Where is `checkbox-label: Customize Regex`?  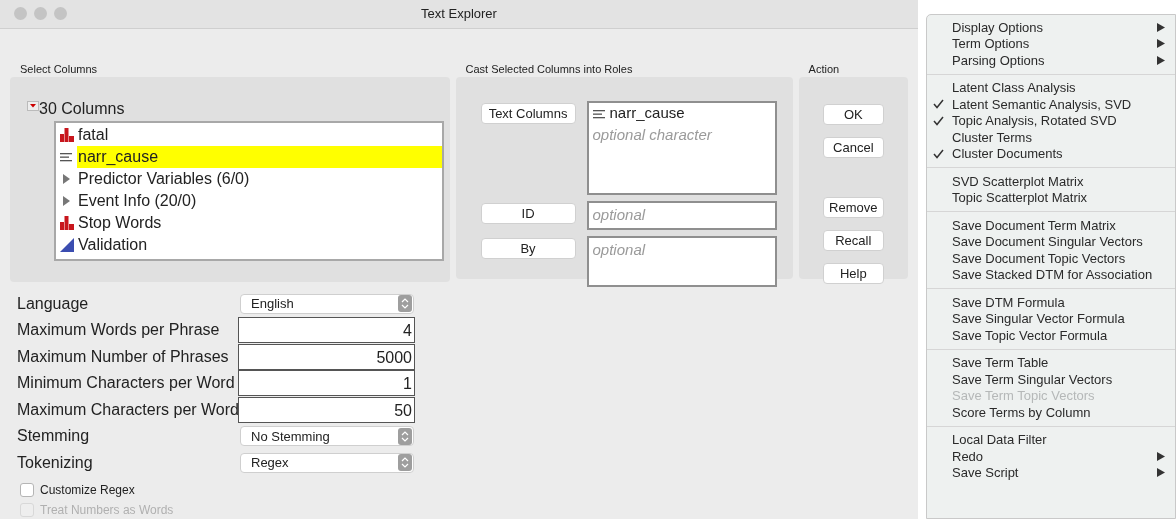
checkbox-label: Customize Regex is located at coordinates (87, 490).